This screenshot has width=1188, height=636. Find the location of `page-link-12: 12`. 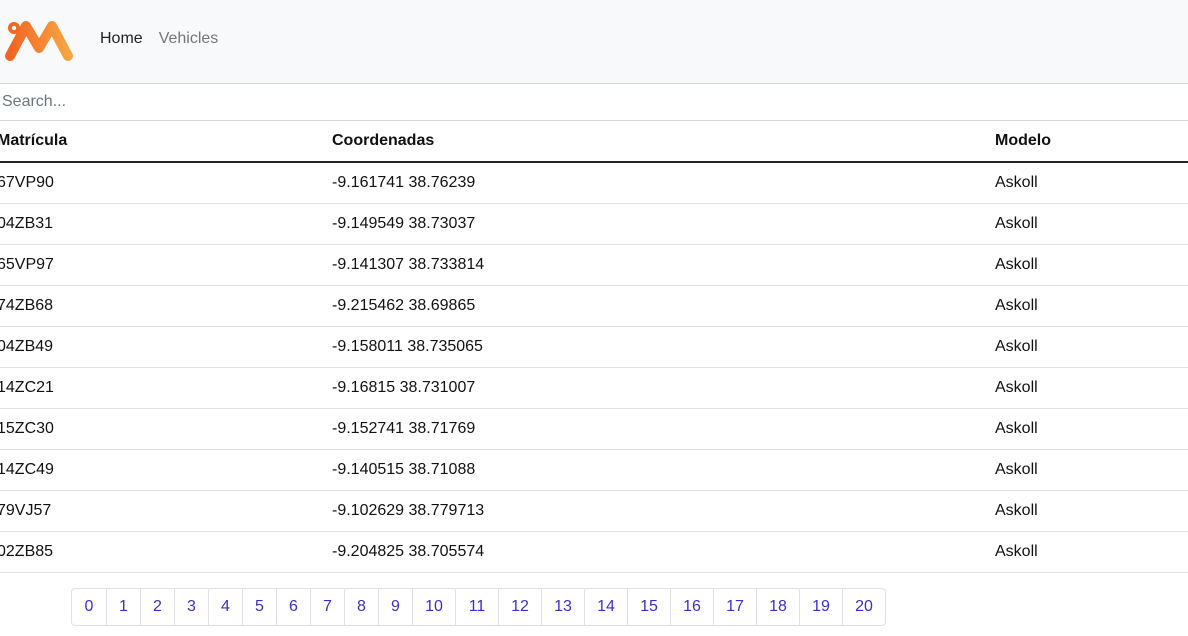

page-link-12: 12 is located at coordinates (519, 607).